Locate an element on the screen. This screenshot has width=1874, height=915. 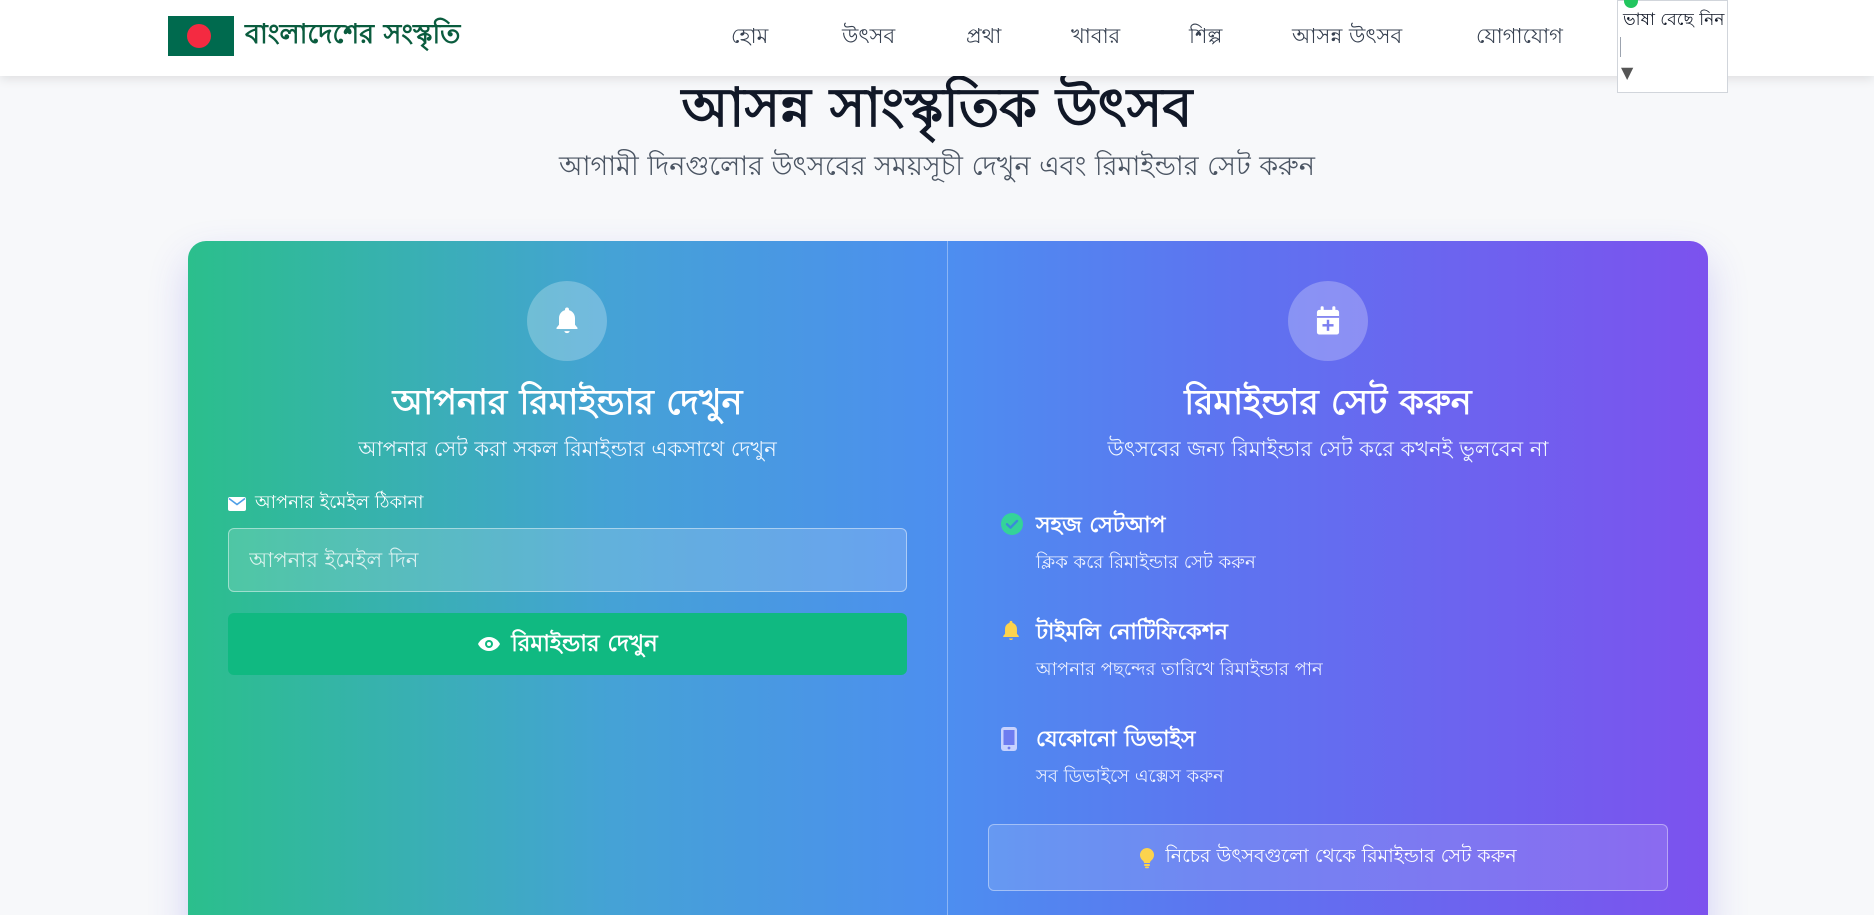
nav-link-food: খাবার is located at coordinates (1095, 37).